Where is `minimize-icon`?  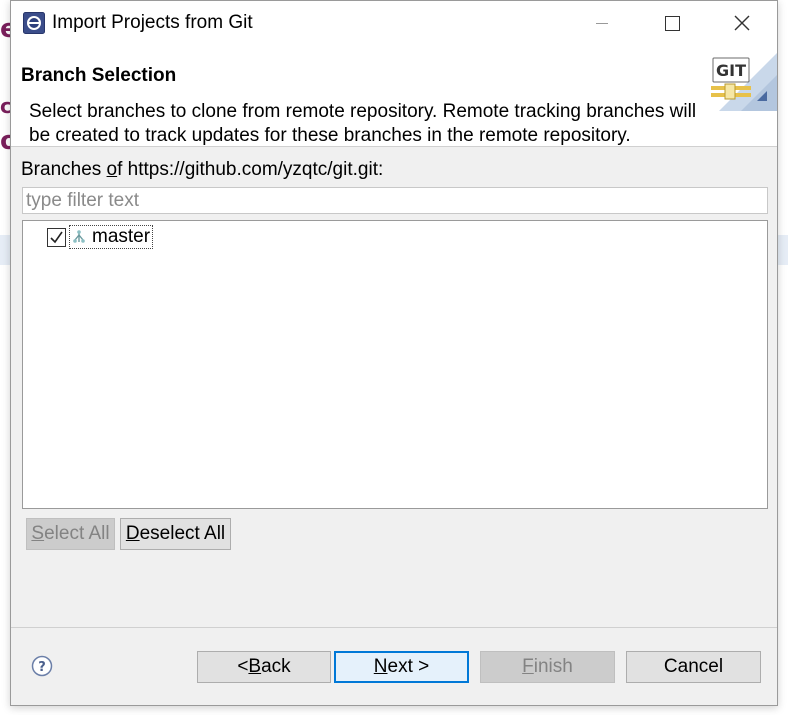 minimize-icon is located at coordinates (602, 23).